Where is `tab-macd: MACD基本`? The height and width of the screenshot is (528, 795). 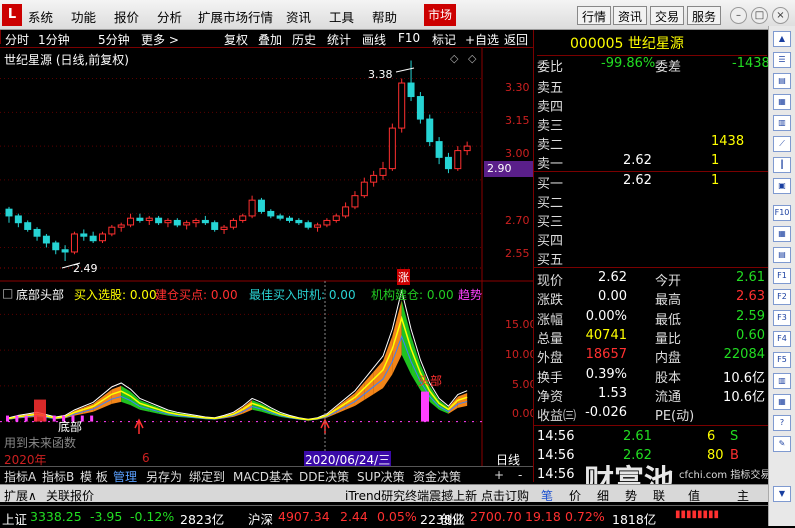 tab-macd: MACD基本 is located at coordinates (263, 476).